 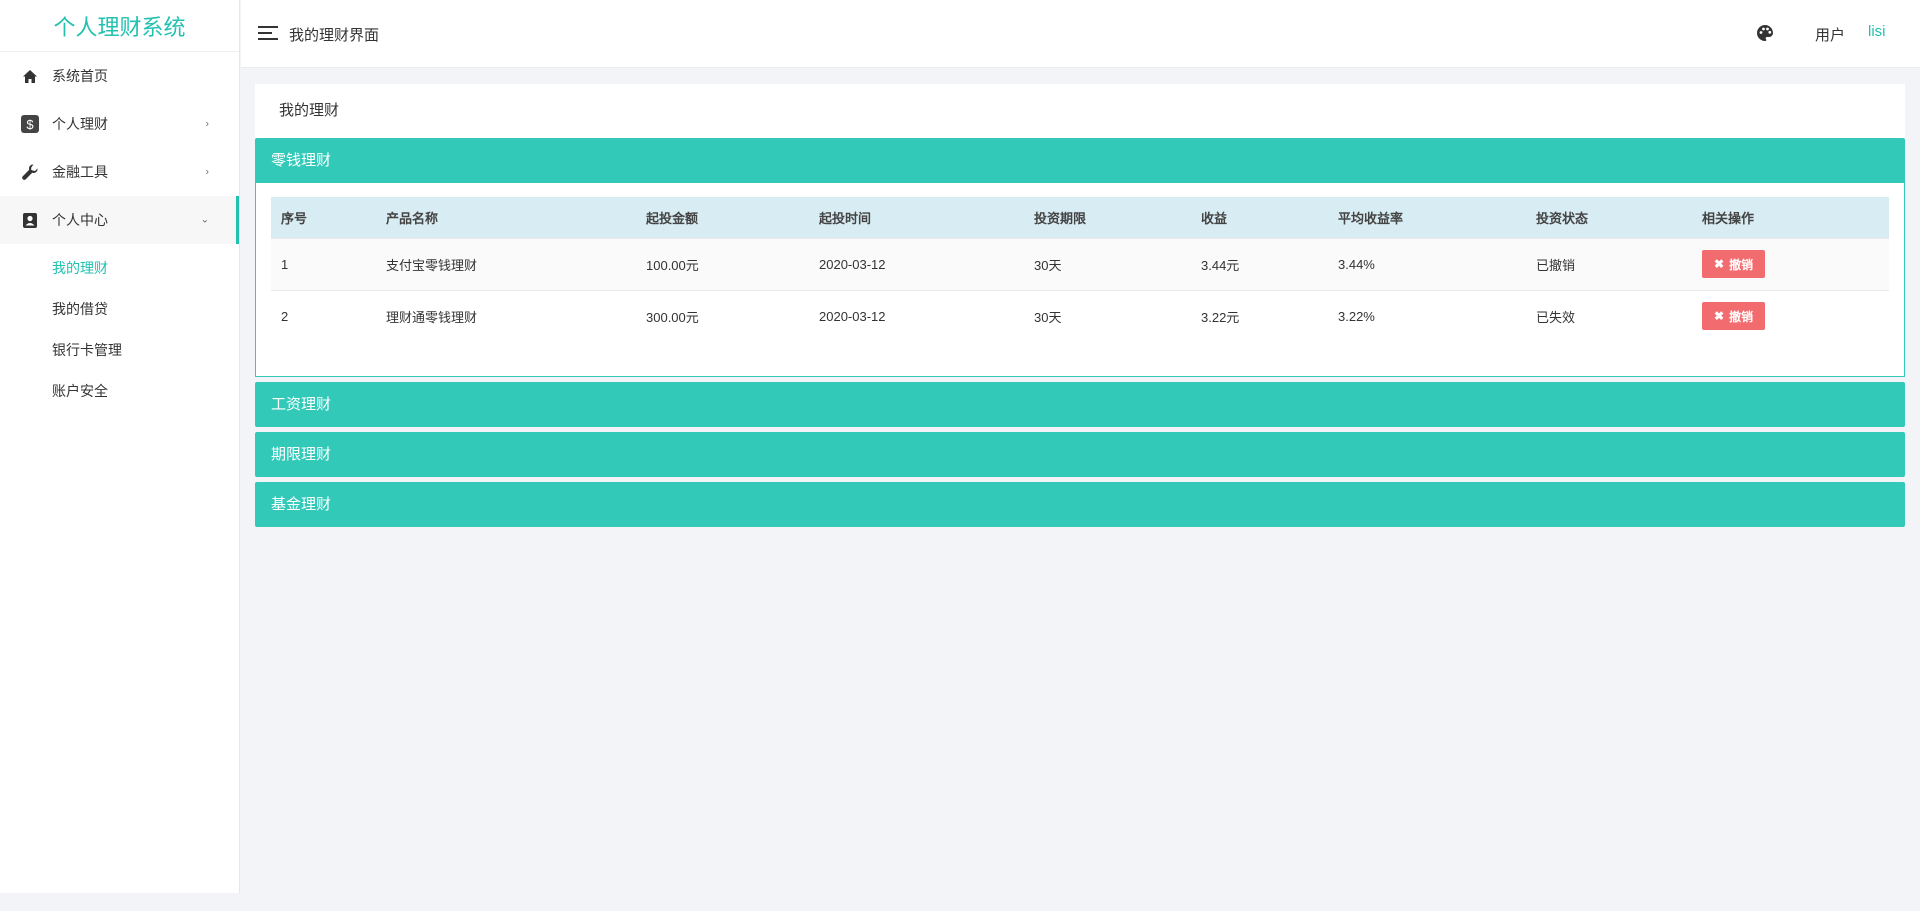 I want to click on column-header: 投资期限, so click(x=1060, y=218).